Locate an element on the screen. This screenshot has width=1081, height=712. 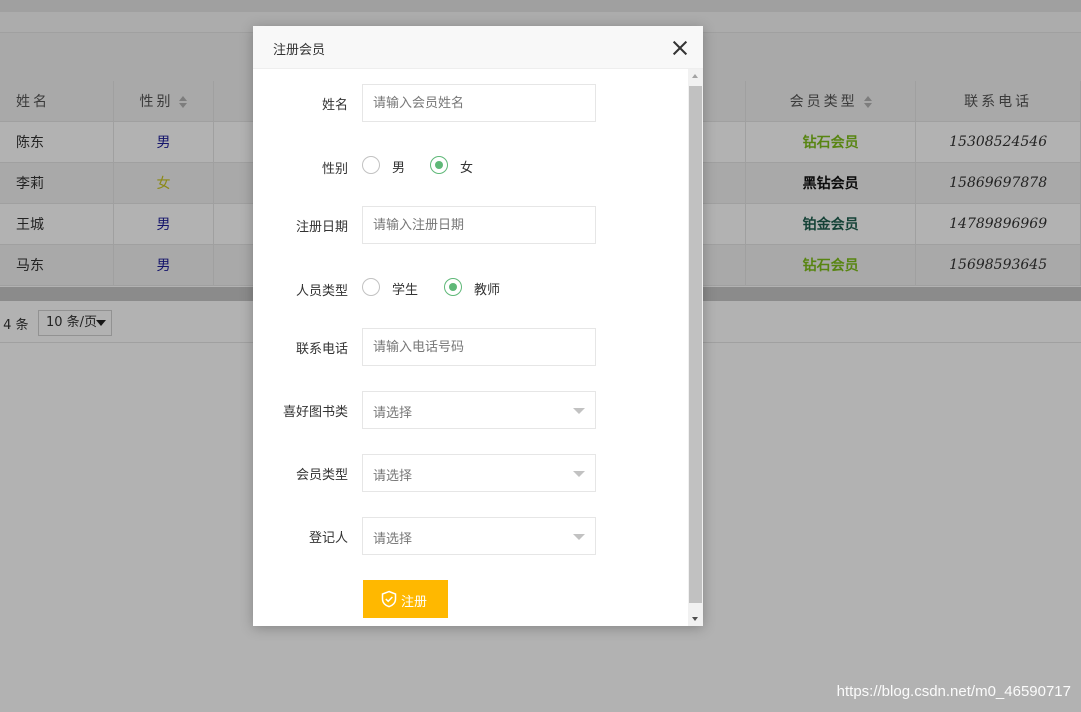
favorite-books-select: 请选择 is located at coordinates (479, 410).